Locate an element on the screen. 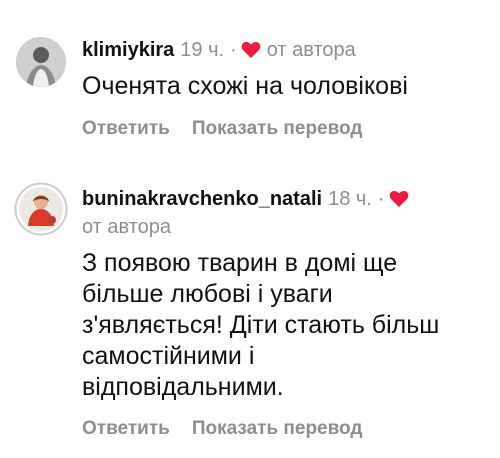  comment-text-line: самостійними і is located at coordinates (168, 356).